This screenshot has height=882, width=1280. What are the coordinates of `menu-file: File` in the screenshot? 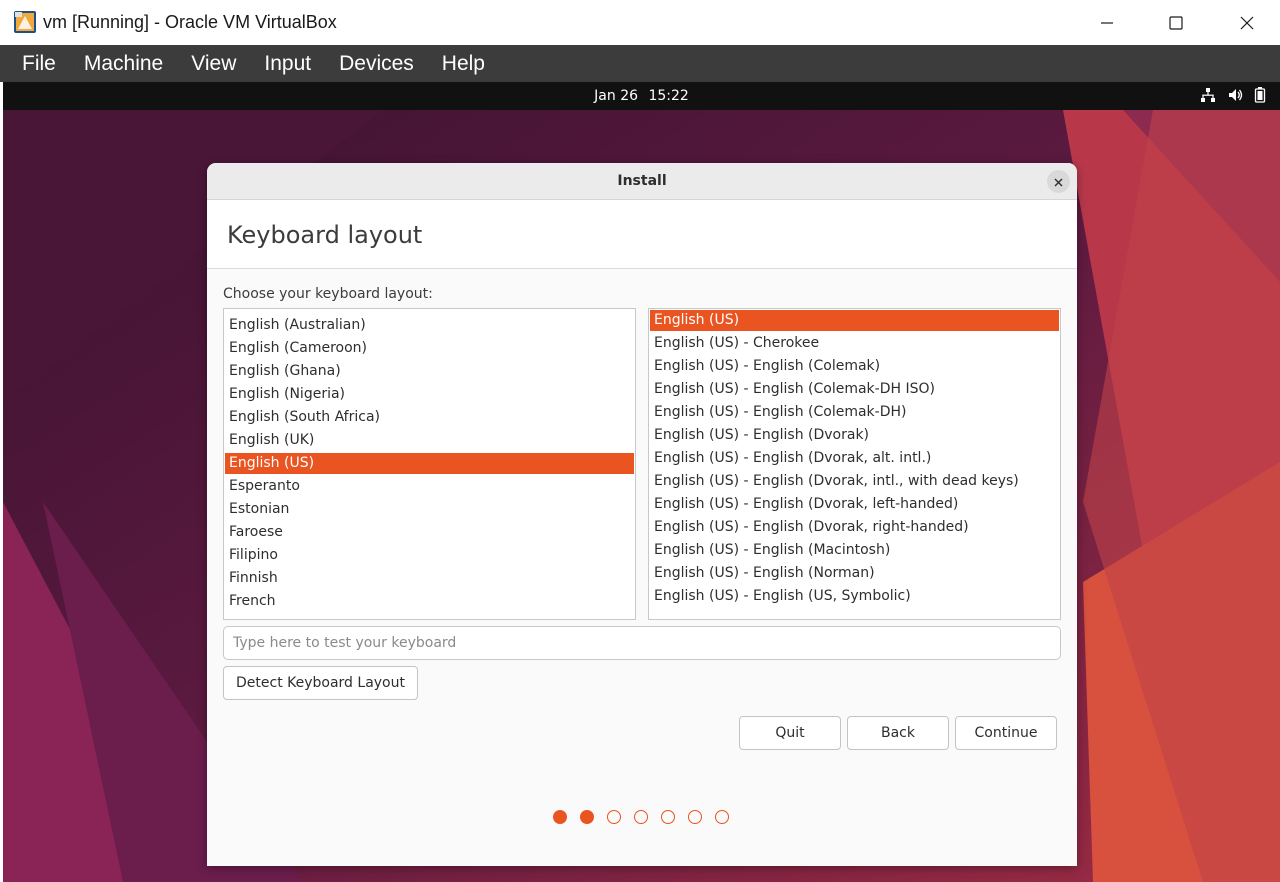 It's located at (39, 63).